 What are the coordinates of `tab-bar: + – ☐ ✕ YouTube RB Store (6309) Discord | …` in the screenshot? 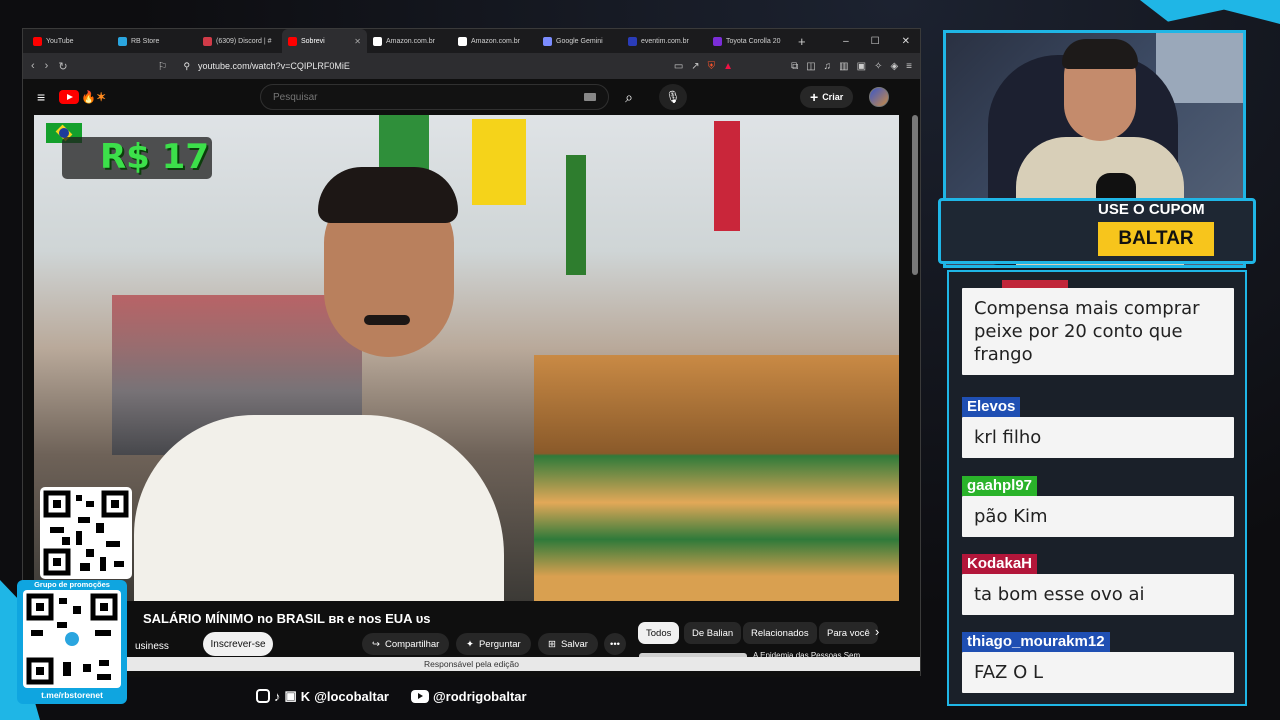 It's located at (471, 41).